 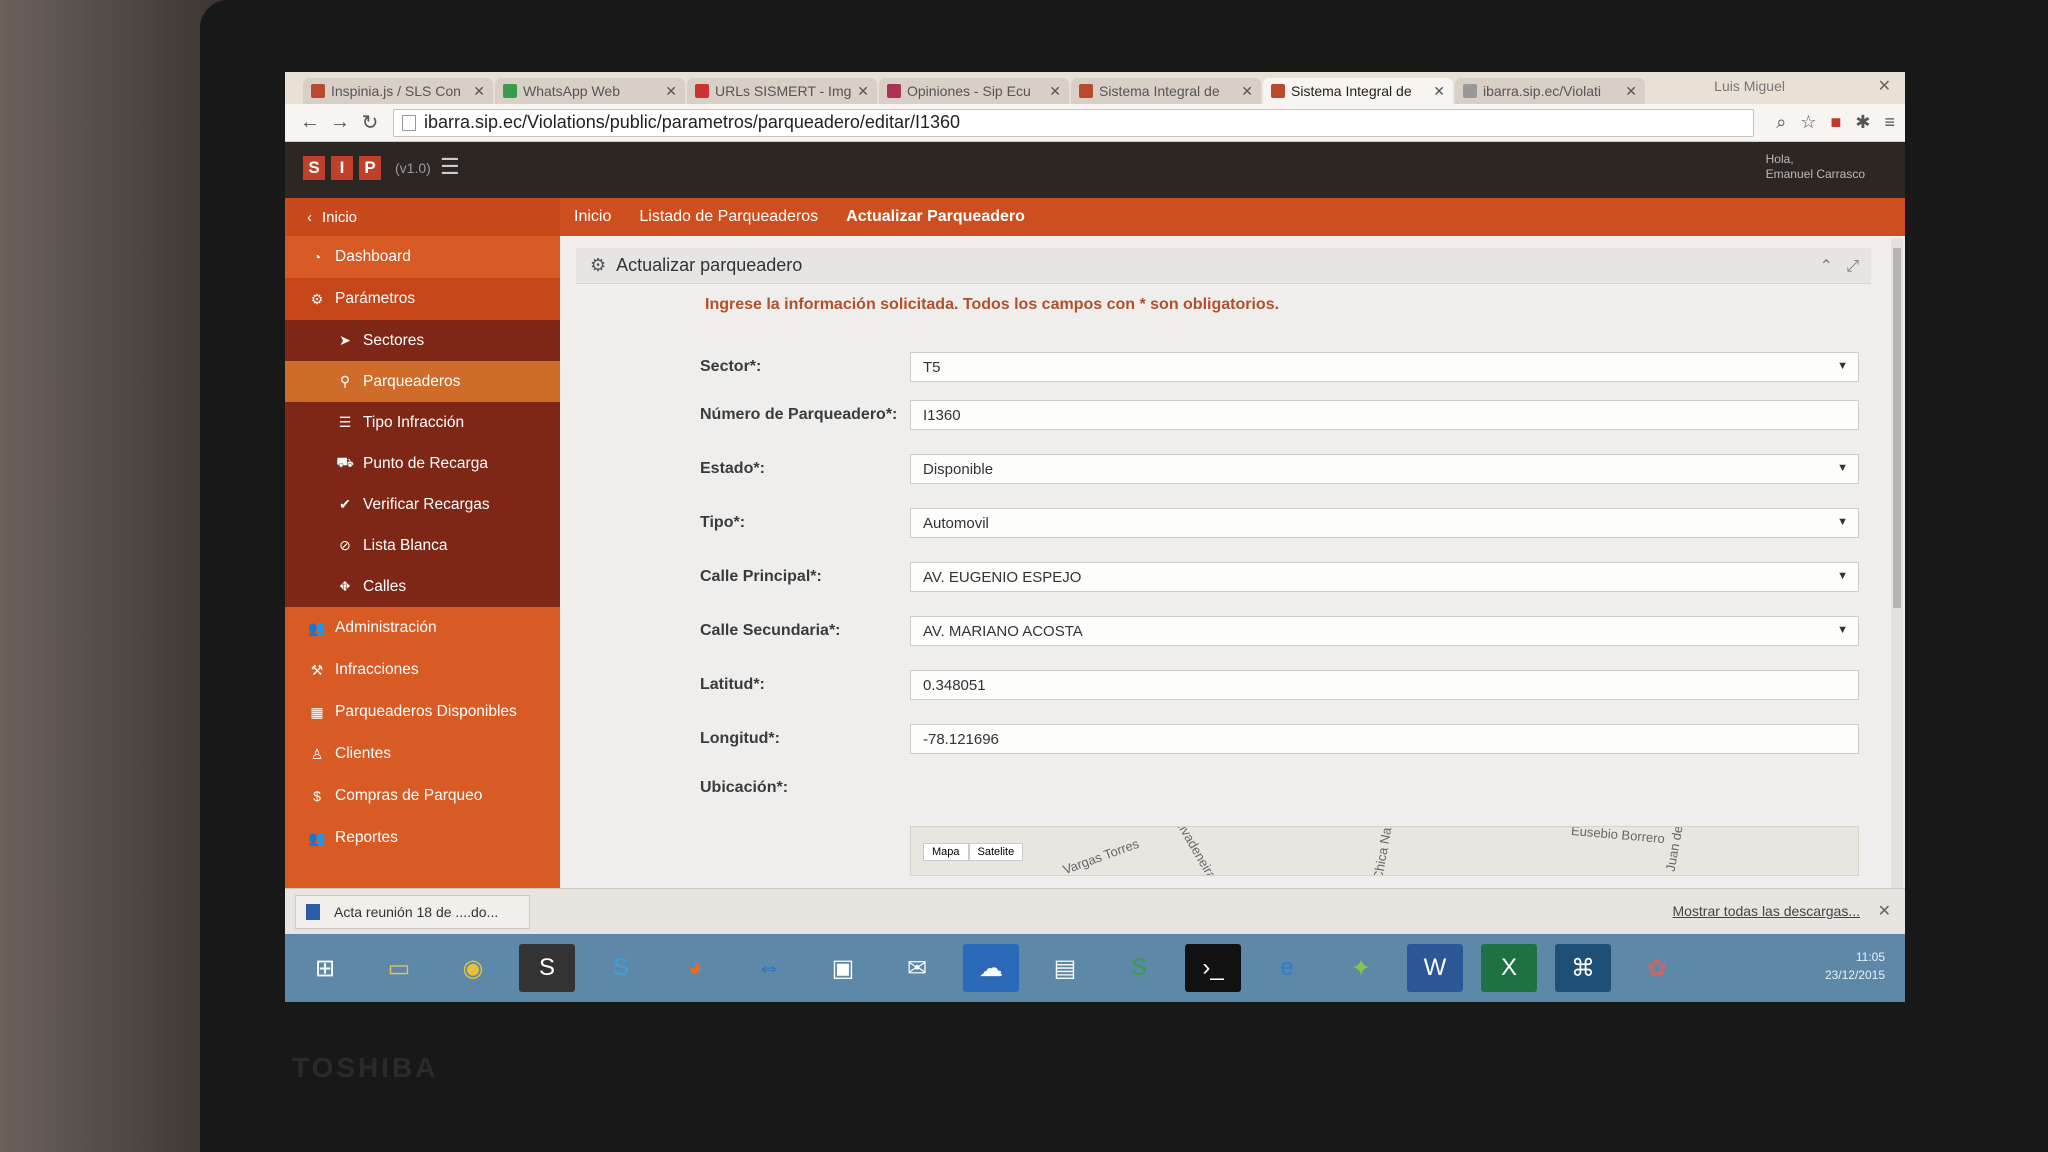 I want to click on window-close-icon: ✕, so click(x=1884, y=86).